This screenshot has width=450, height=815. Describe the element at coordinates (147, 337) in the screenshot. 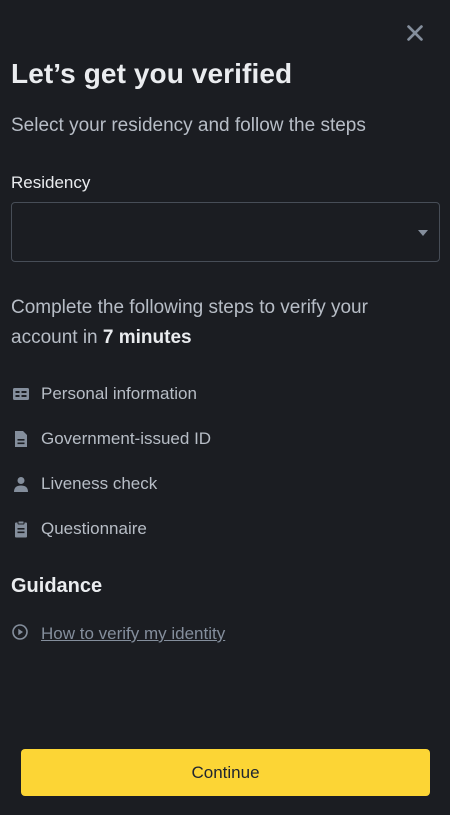

I see `steps-duration: 7 minutes` at that location.